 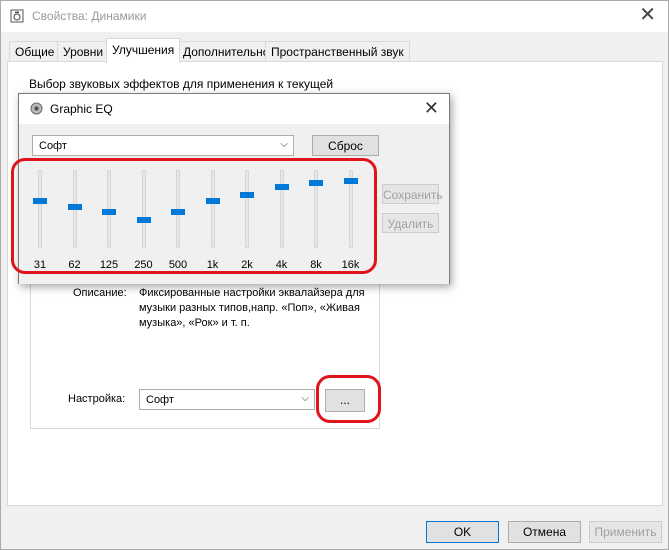 I want to click on eq-band-label: 8k, so click(x=316, y=265).